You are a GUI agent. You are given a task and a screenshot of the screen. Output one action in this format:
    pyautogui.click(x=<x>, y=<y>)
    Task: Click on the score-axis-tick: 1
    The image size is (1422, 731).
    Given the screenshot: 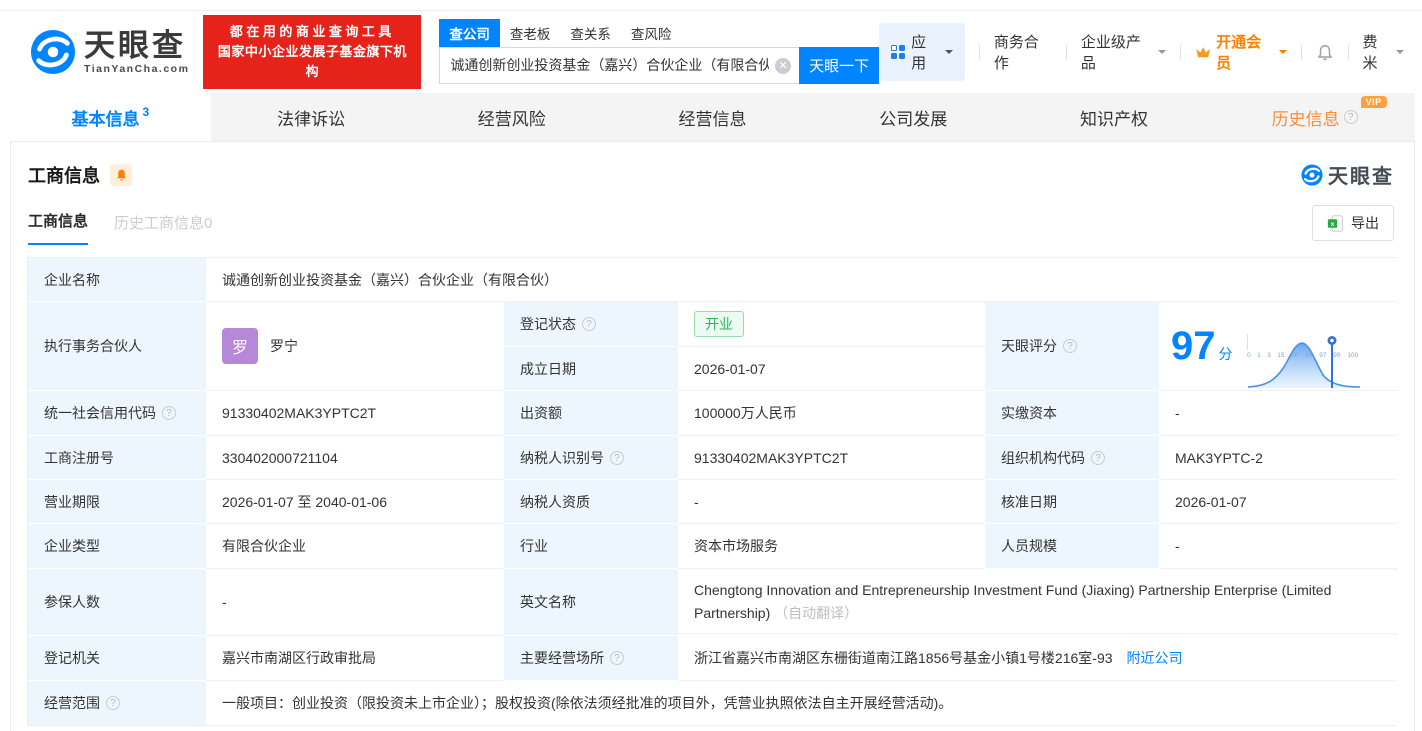 What is the action you would take?
    pyautogui.click(x=1258, y=355)
    